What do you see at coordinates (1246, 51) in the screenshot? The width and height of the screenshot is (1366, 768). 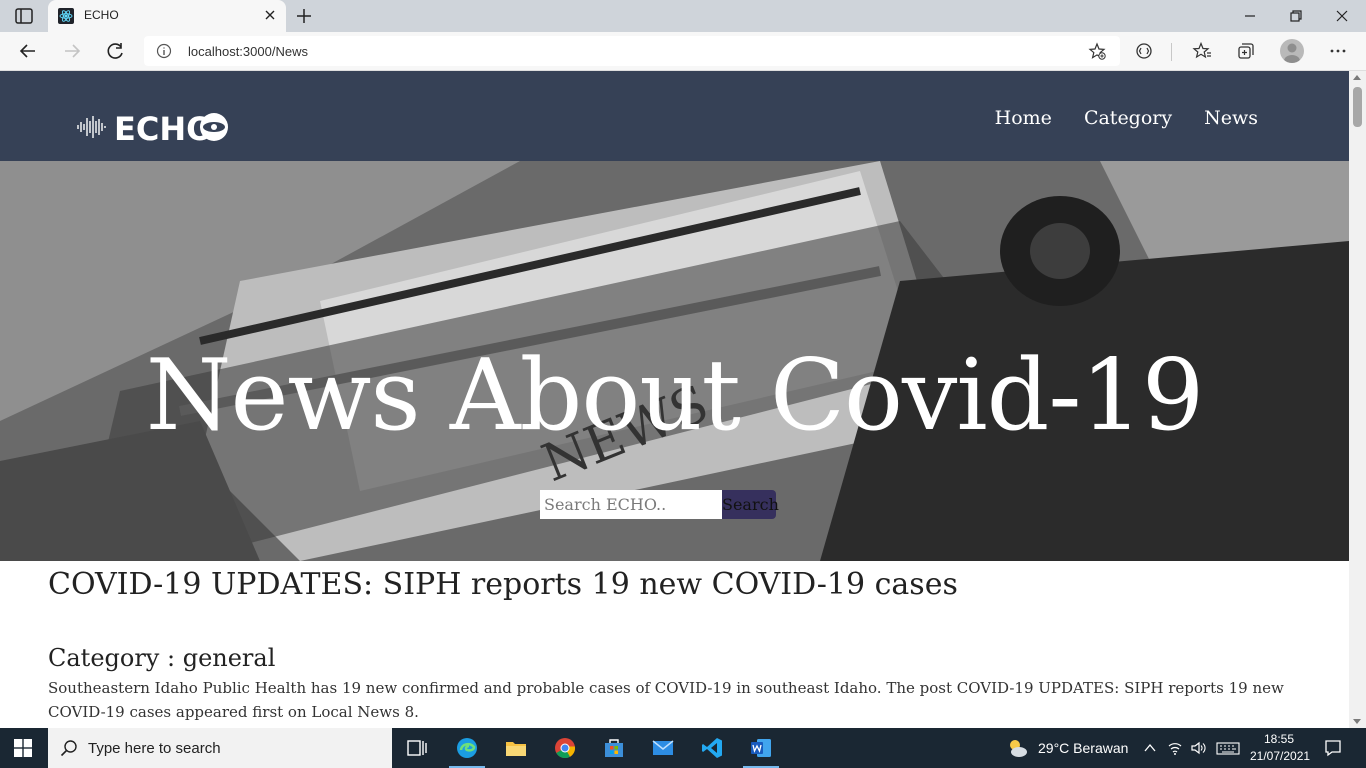 I see `collections-icon` at bounding box center [1246, 51].